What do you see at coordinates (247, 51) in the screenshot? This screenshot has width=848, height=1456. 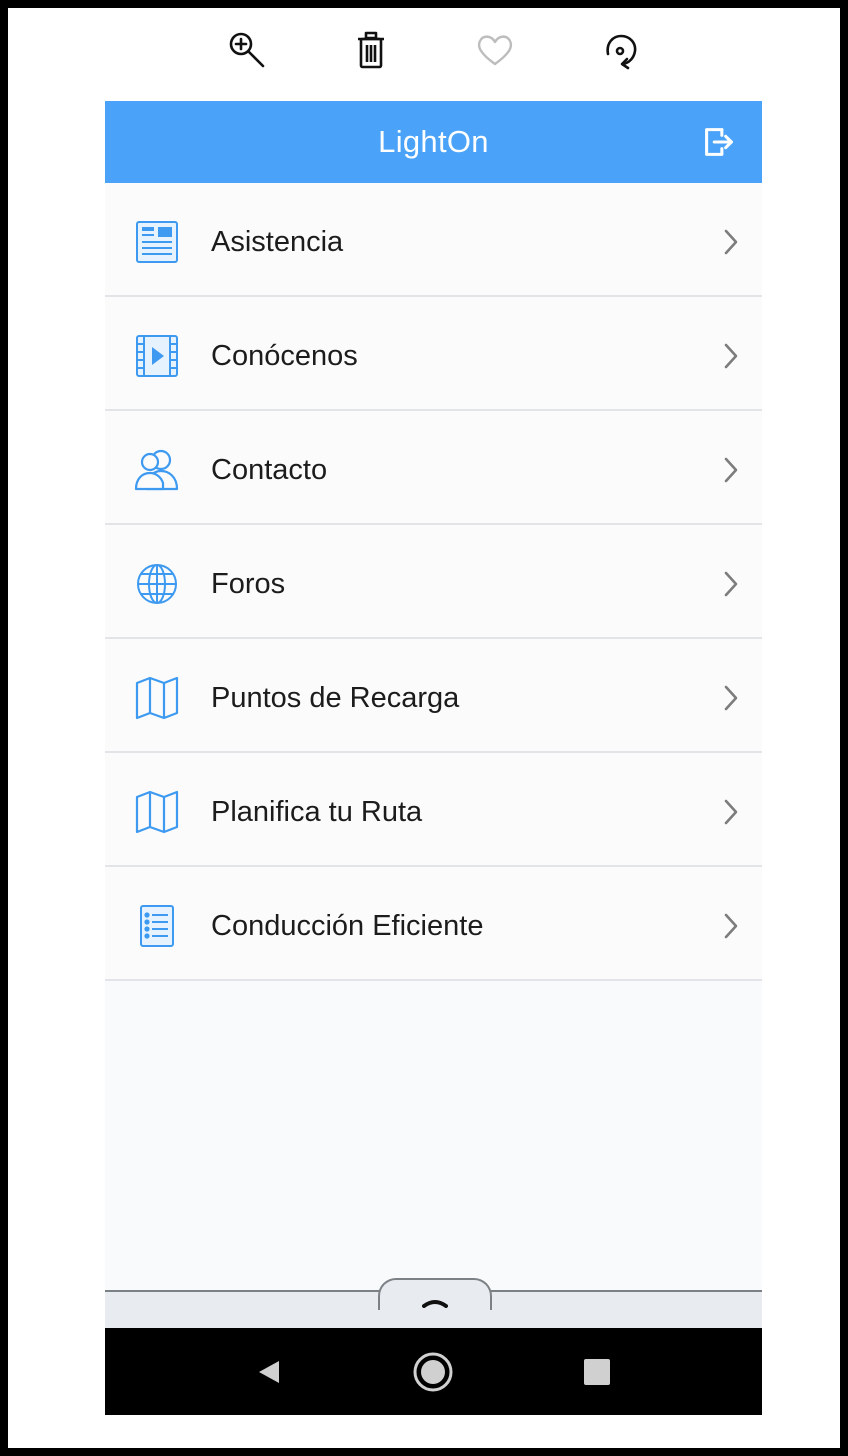 I see `zoom-in-icon` at bounding box center [247, 51].